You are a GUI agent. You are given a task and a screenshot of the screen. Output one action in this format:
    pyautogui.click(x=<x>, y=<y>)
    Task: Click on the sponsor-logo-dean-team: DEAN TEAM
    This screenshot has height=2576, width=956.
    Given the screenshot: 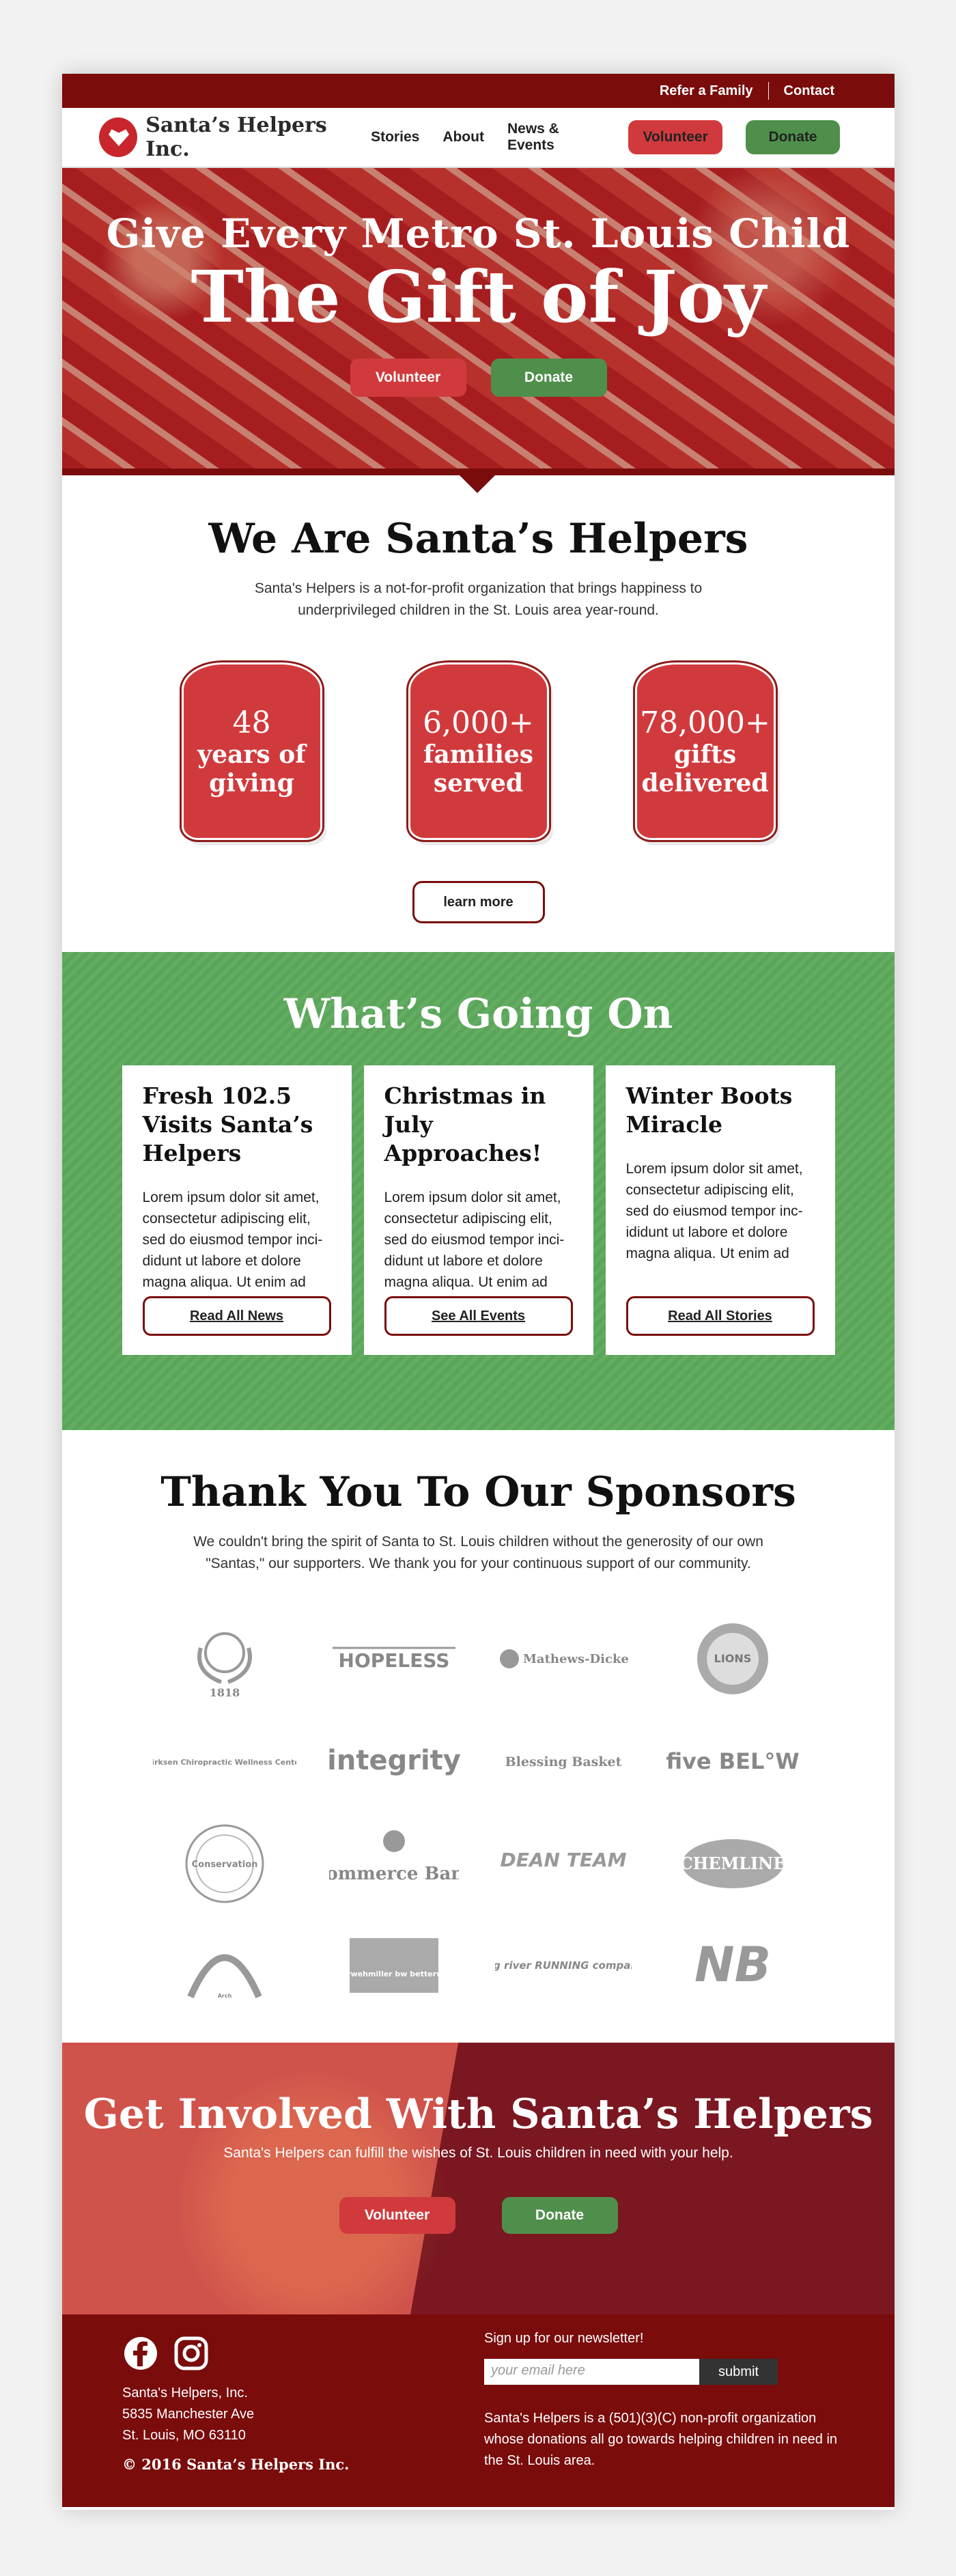 What is the action you would take?
    pyautogui.click(x=563, y=1863)
    